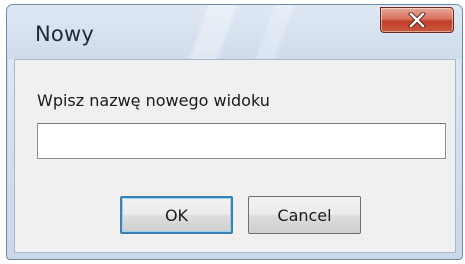 The image size is (465, 264). Describe the element at coordinates (64, 34) in the screenshot. I see `dialog-title: Nowy` at that location.